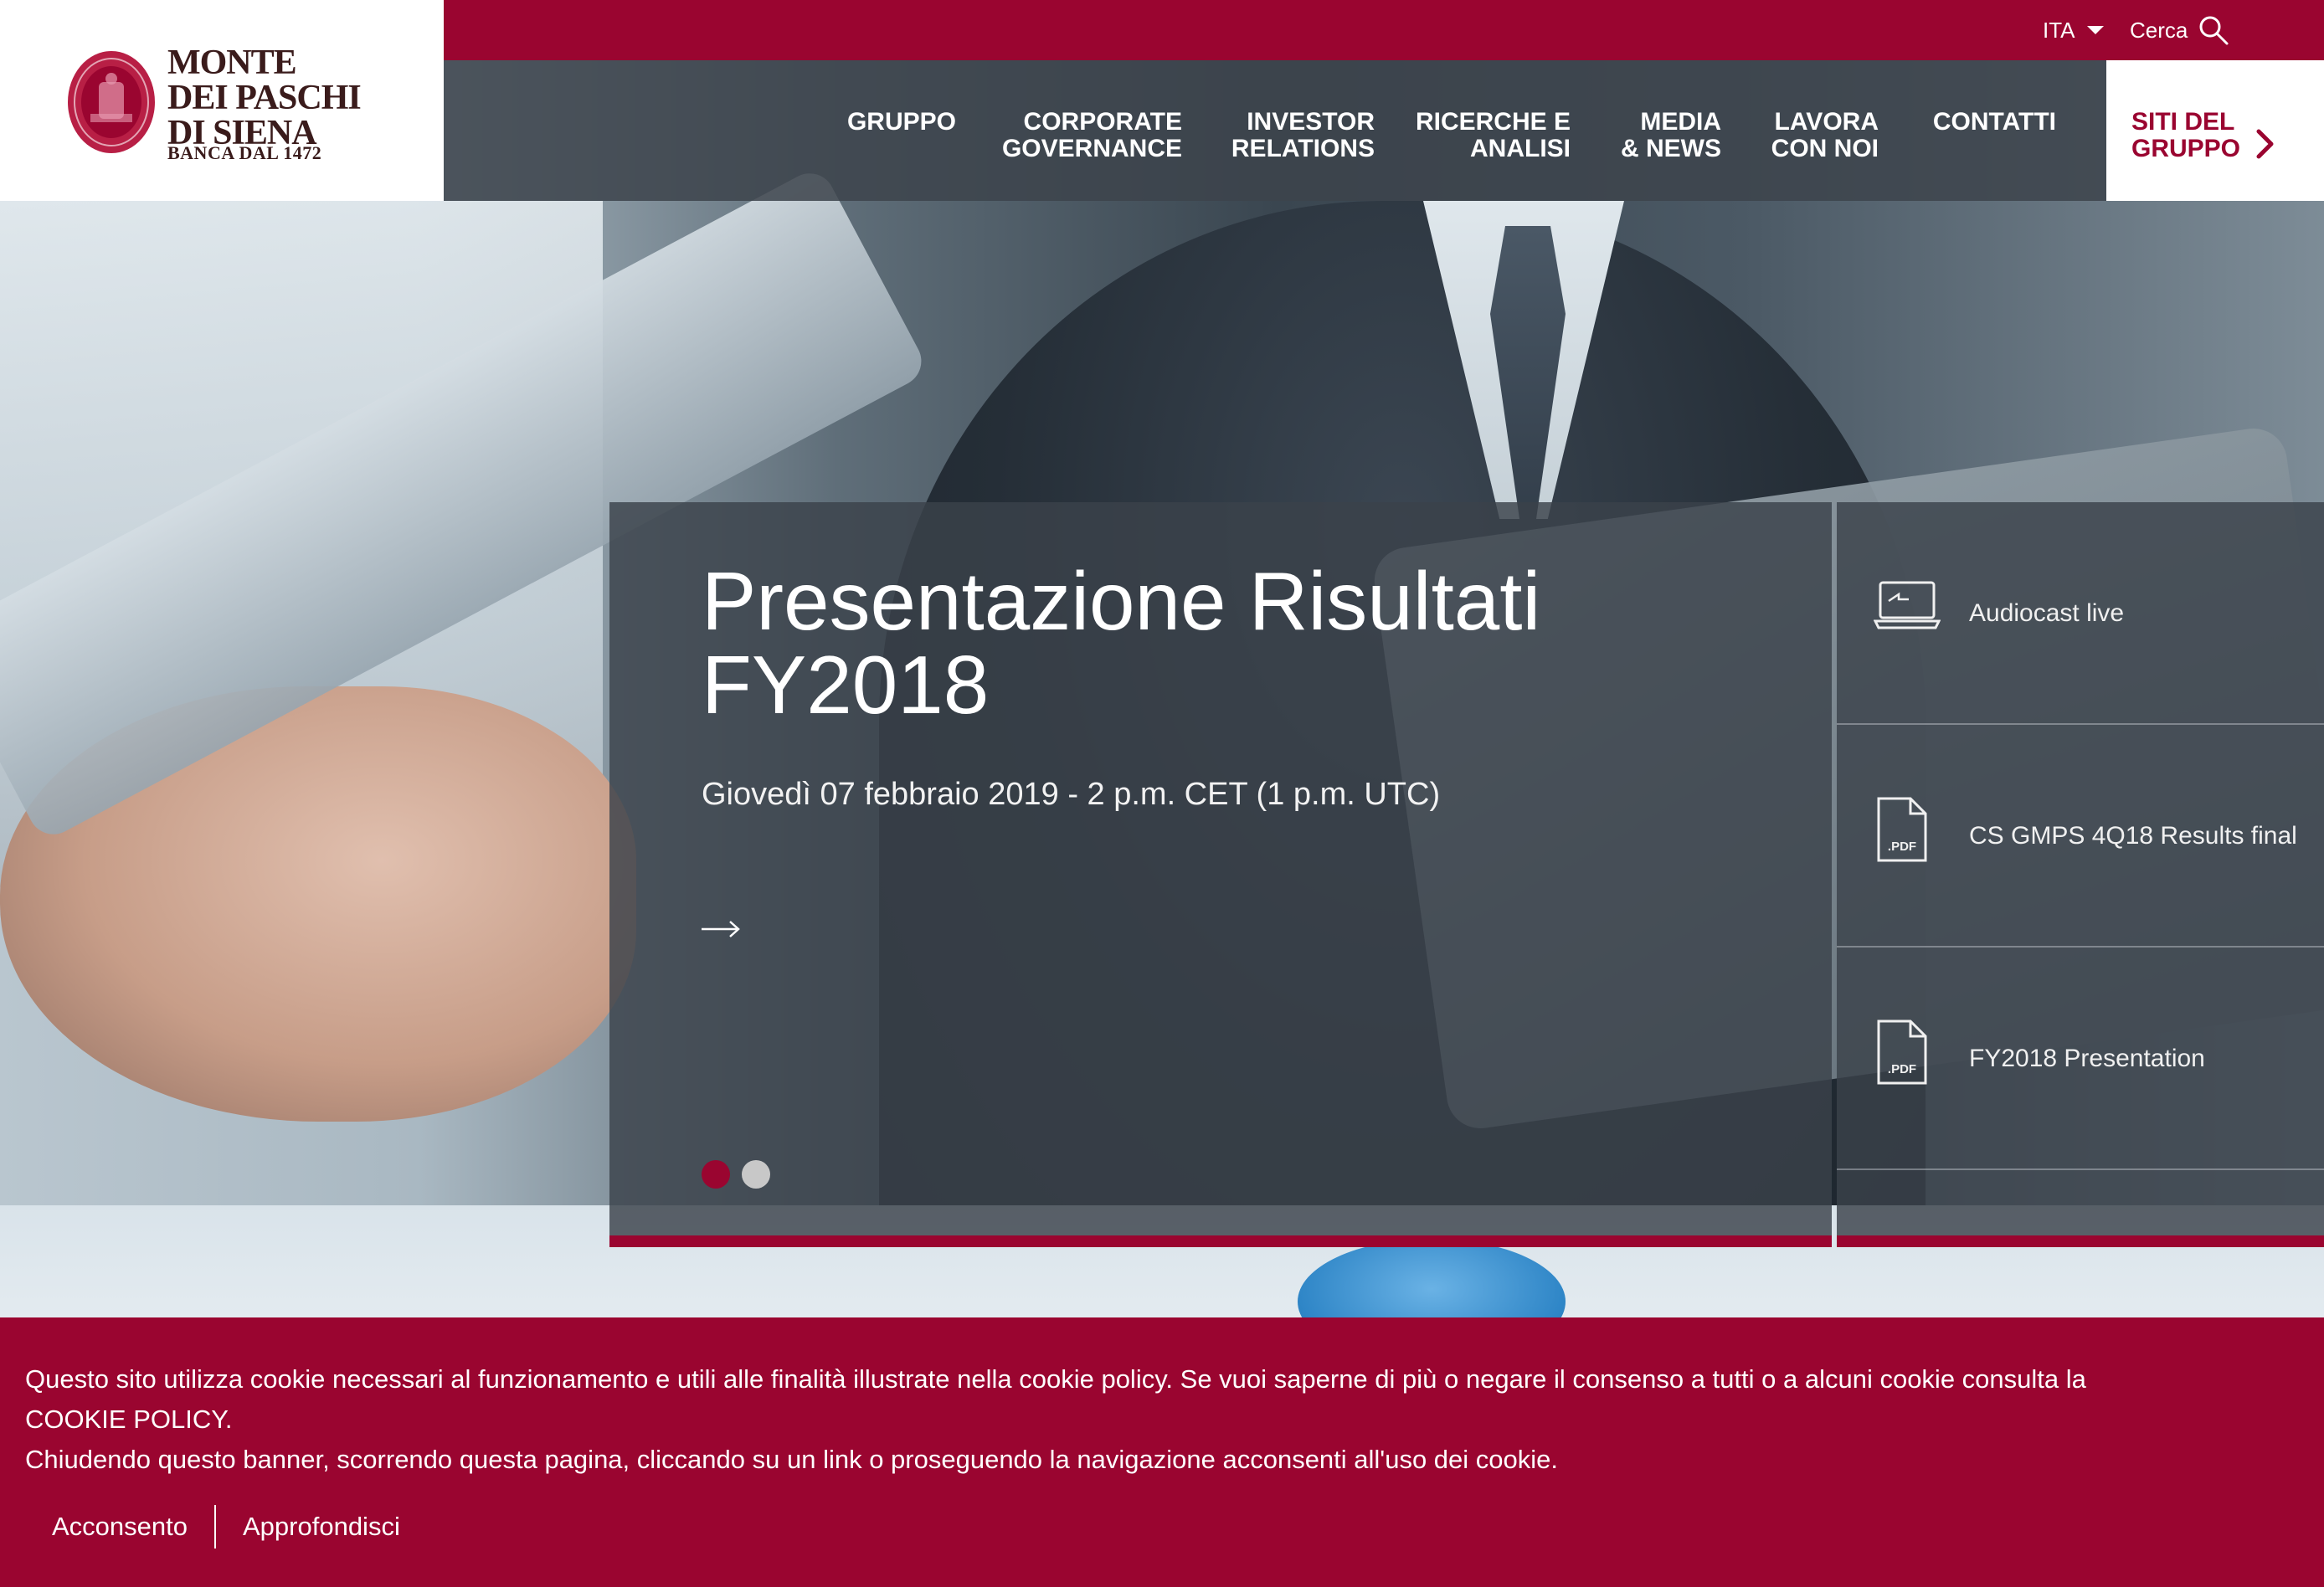  Describe the element at coordinates (1091, 149) in the screenshot. I see `nav-label-line2: GOVERNANCE` at that location.